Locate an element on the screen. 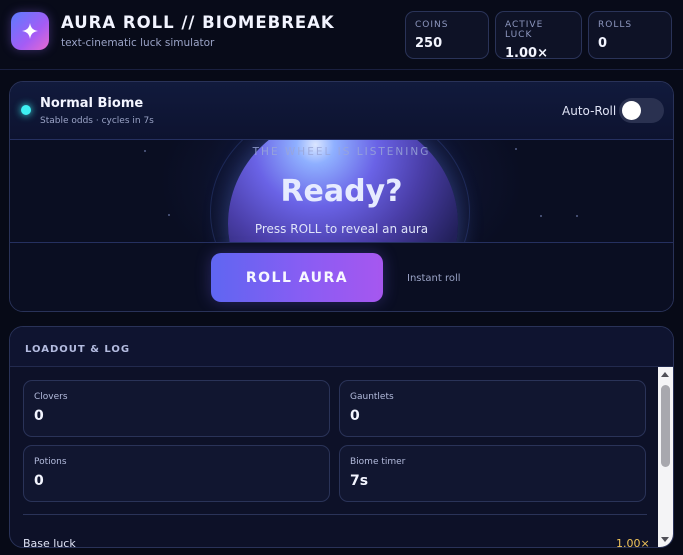 This screenshot has width=683, height=555. gauntlets-card: Gauntlets 0 is located at coordinates (492, 408).